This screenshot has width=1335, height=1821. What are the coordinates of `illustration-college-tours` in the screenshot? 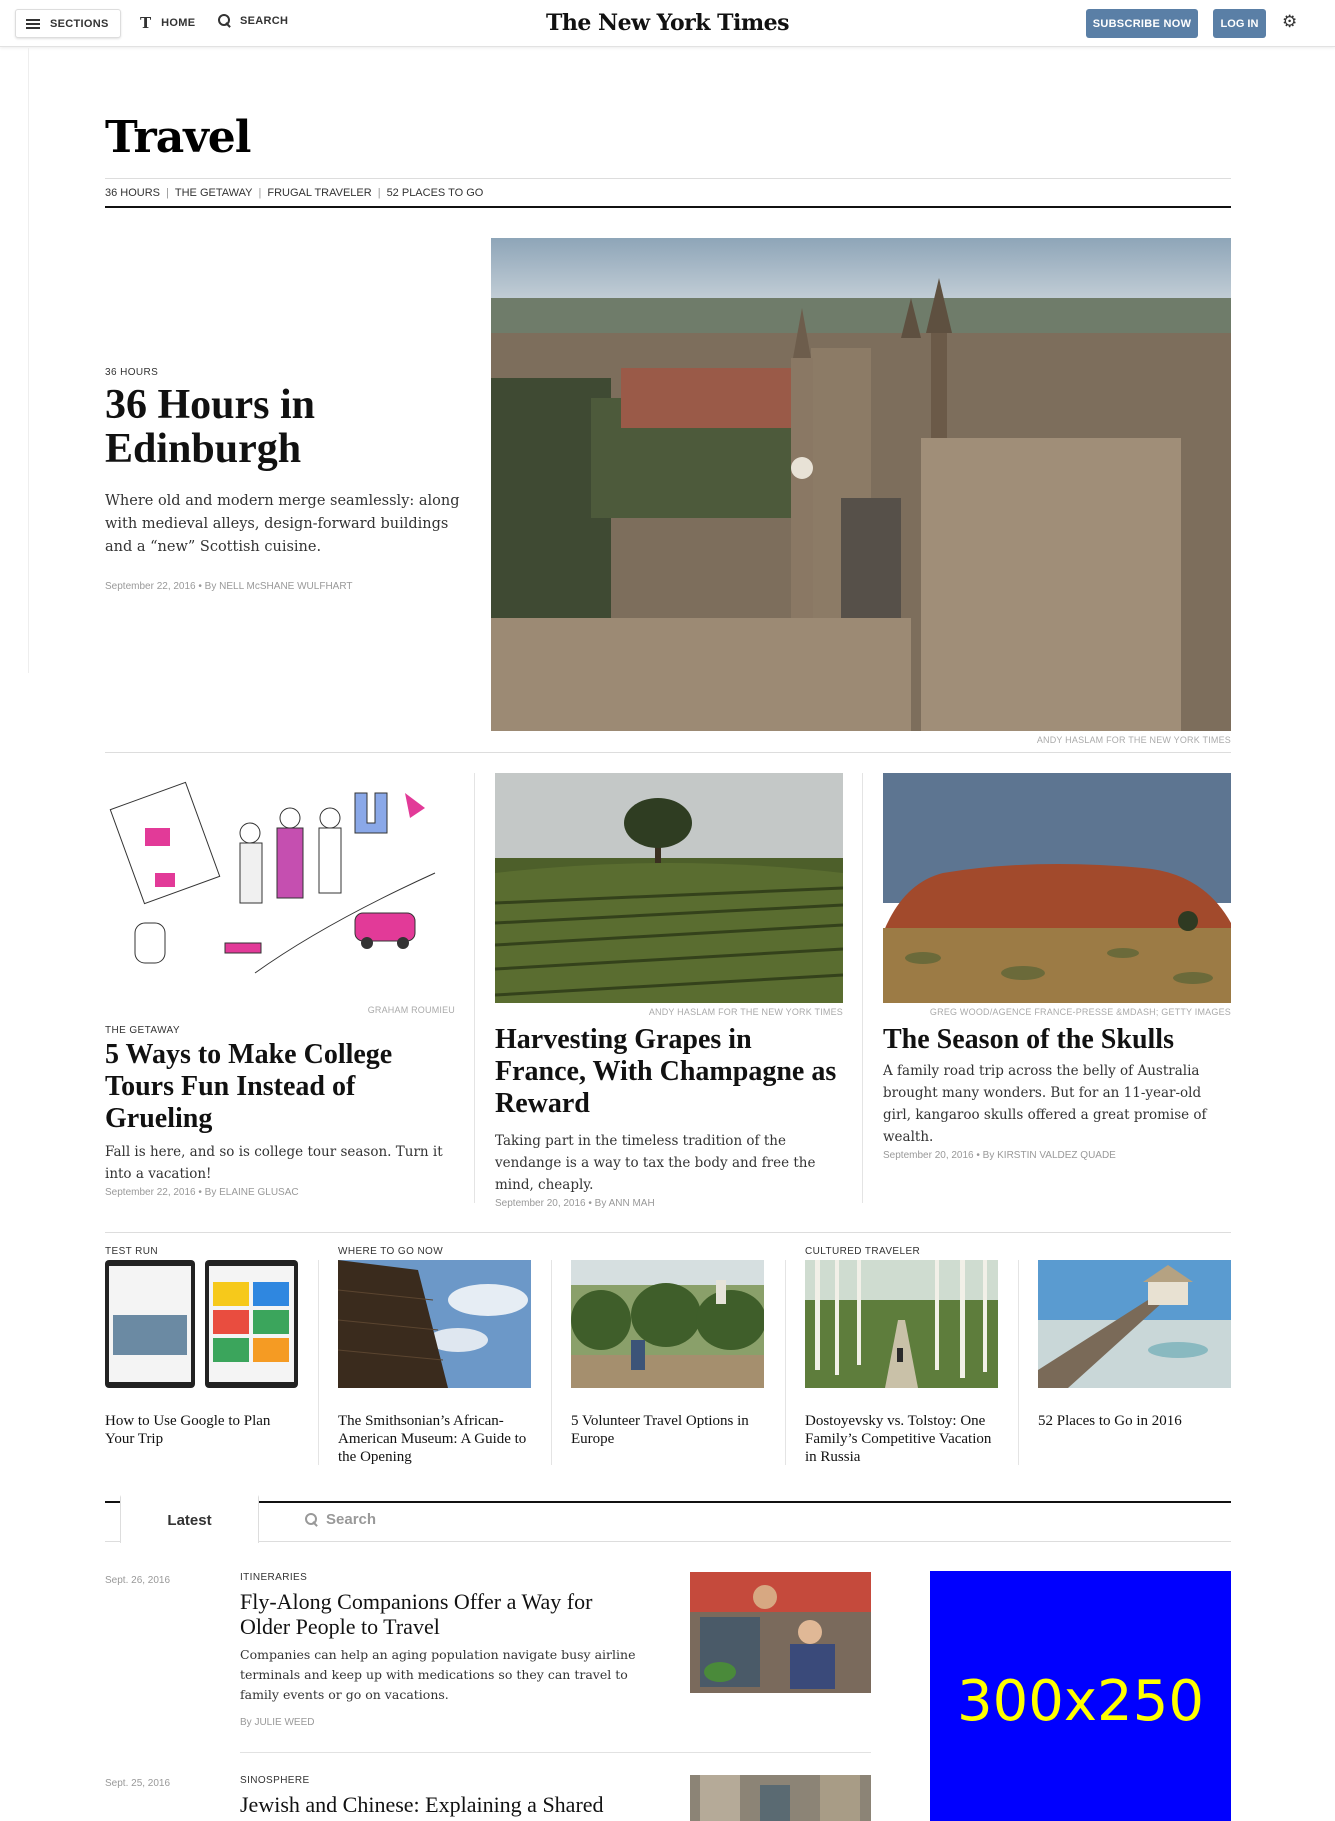 It's located at (280, 887).